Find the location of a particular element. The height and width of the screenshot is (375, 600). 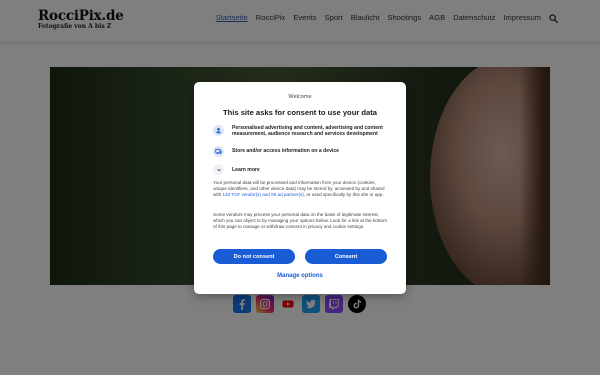

manage-options-link: Manage options is located at coordinates (300, 276).